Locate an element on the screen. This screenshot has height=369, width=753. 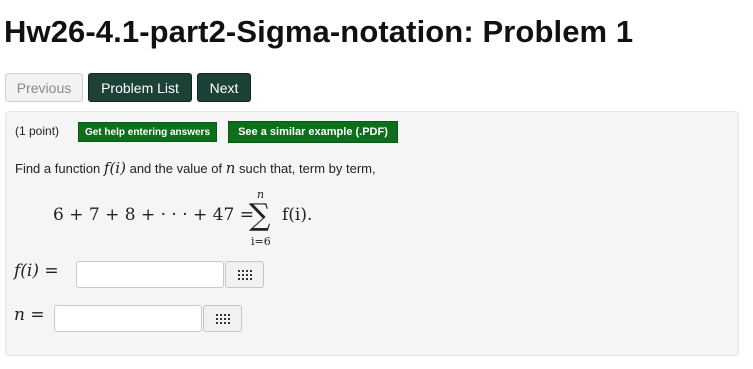
answer-fi-input is located at coordinates (150, 274).